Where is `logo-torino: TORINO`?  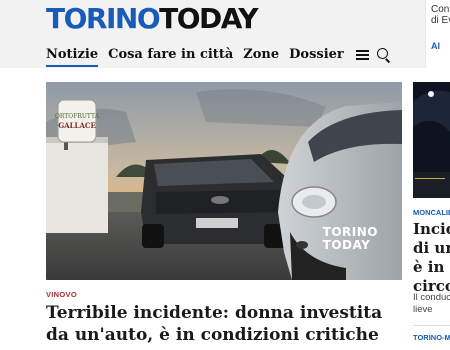 logo-torino: TORINO is located at coordinates (103, 18).